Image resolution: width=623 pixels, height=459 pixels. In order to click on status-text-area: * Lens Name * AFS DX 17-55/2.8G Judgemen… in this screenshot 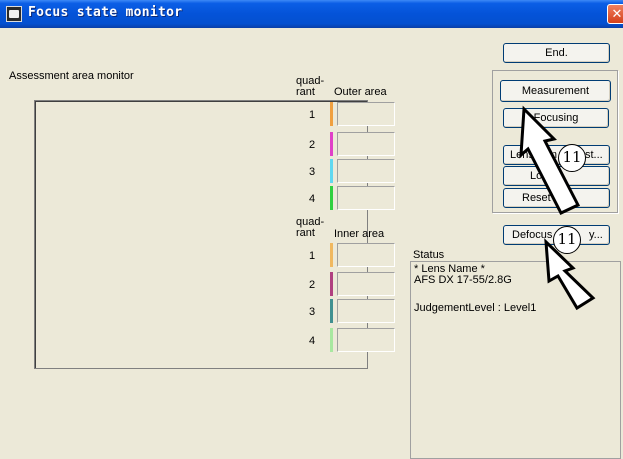, I will do `click(515, 360)`.